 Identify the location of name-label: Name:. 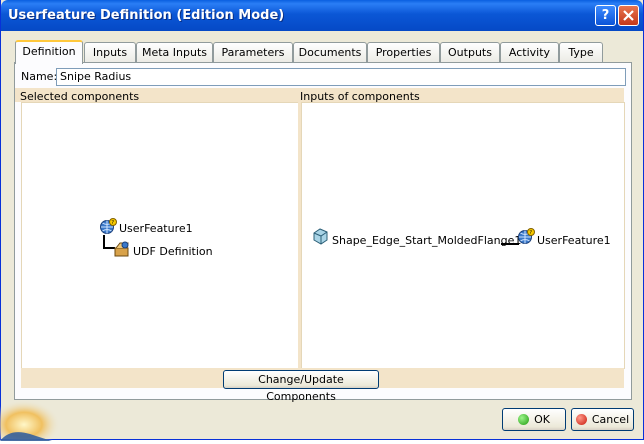
(39, 76).